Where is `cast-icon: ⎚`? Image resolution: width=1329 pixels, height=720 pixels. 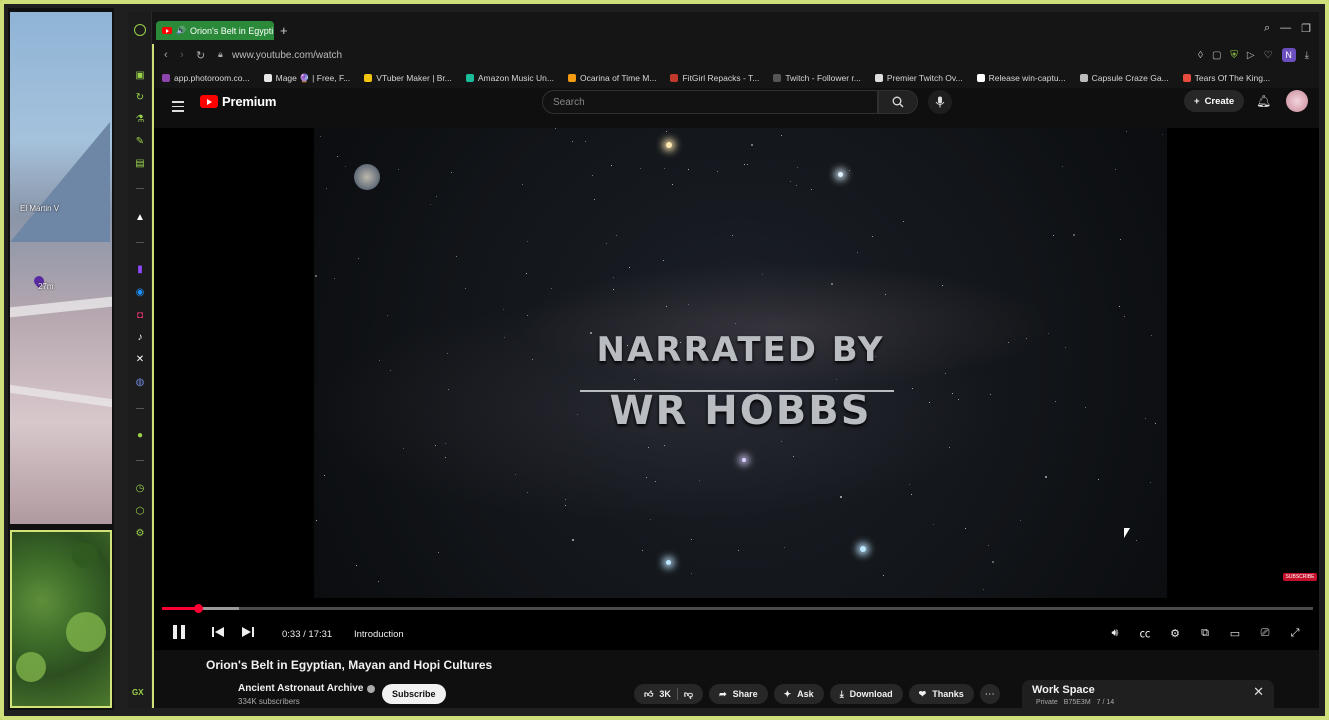 cast-icon: ⎚ is located at coordinates (1265, 633).